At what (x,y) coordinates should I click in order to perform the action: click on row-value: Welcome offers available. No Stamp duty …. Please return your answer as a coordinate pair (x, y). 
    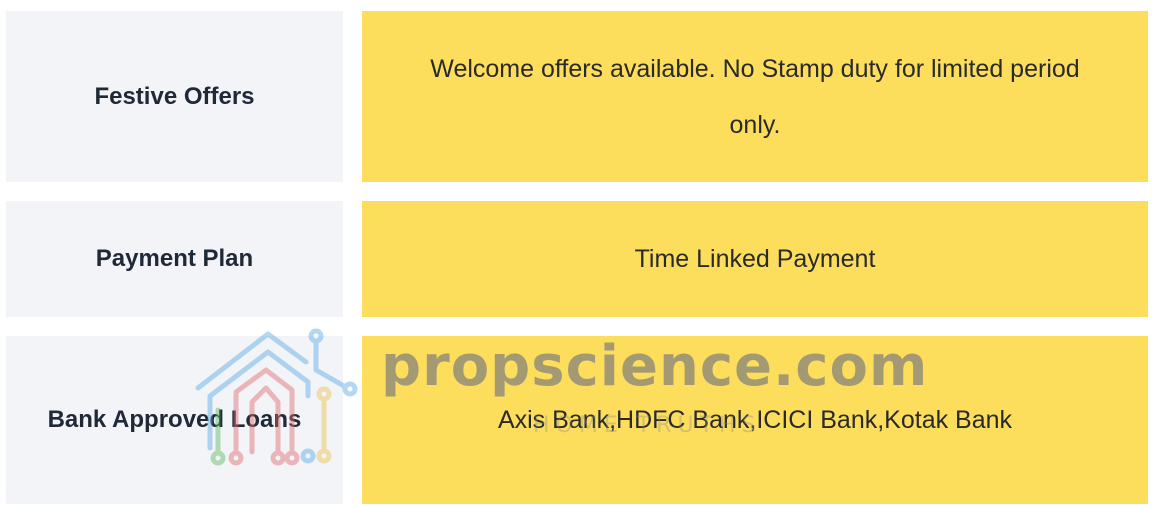
    Looking at the image, I should click on (755, 96).